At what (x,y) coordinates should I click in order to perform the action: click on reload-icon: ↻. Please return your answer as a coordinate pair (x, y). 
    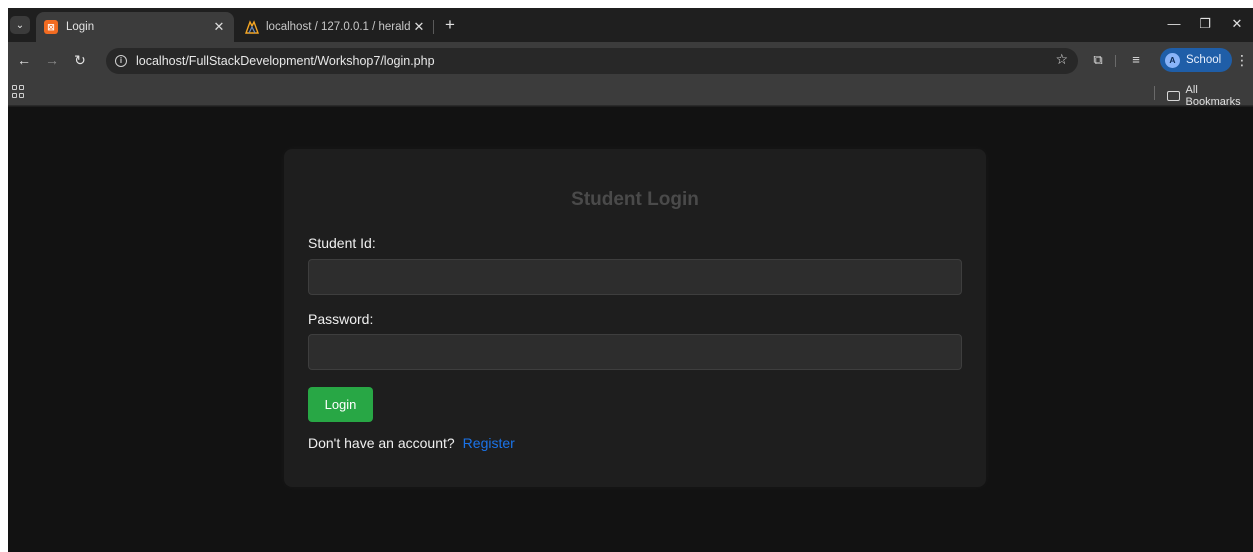
    Looking at the image, I should click on (80, 60).